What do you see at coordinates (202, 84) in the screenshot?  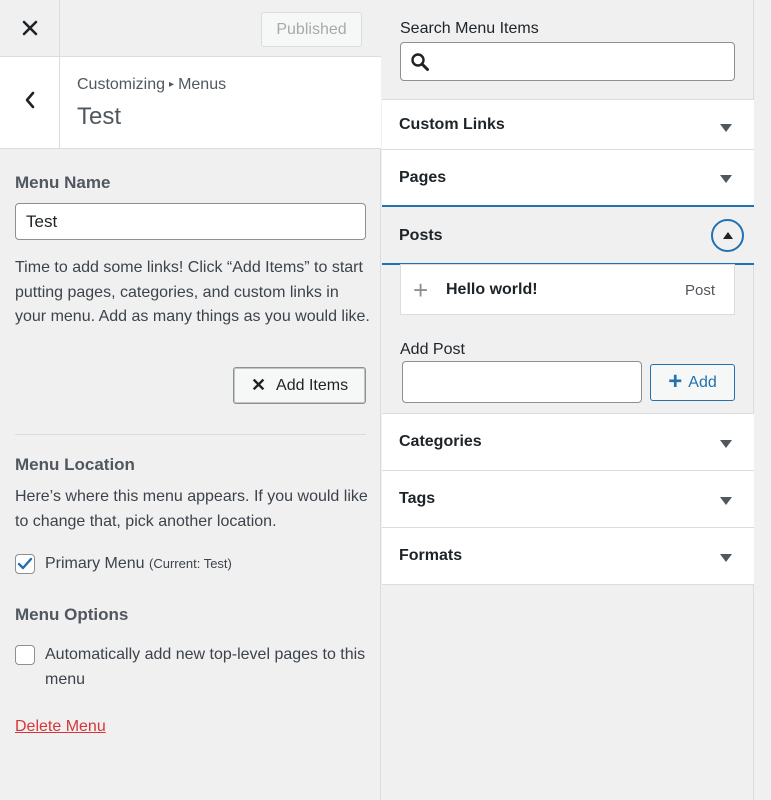 I see `breadcrumb-current: Menus` at bounding box center [202, 84].